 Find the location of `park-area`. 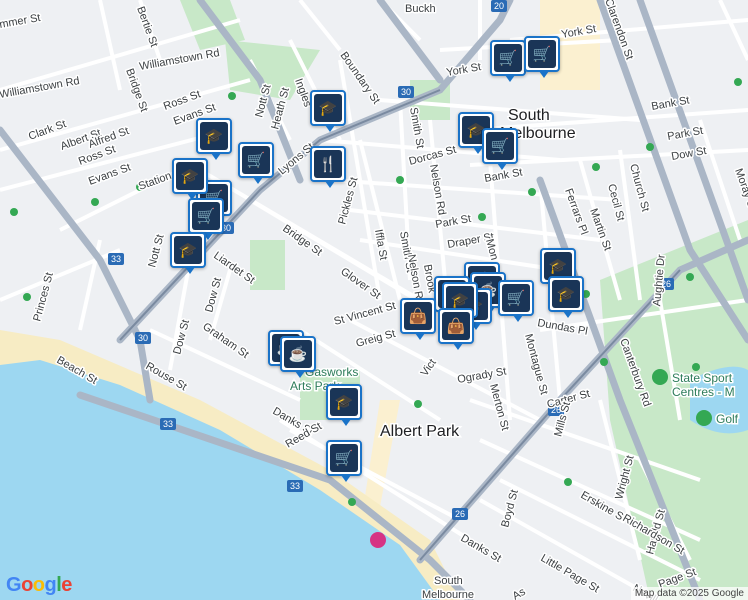

park-area is located at coordinates (267, 265).